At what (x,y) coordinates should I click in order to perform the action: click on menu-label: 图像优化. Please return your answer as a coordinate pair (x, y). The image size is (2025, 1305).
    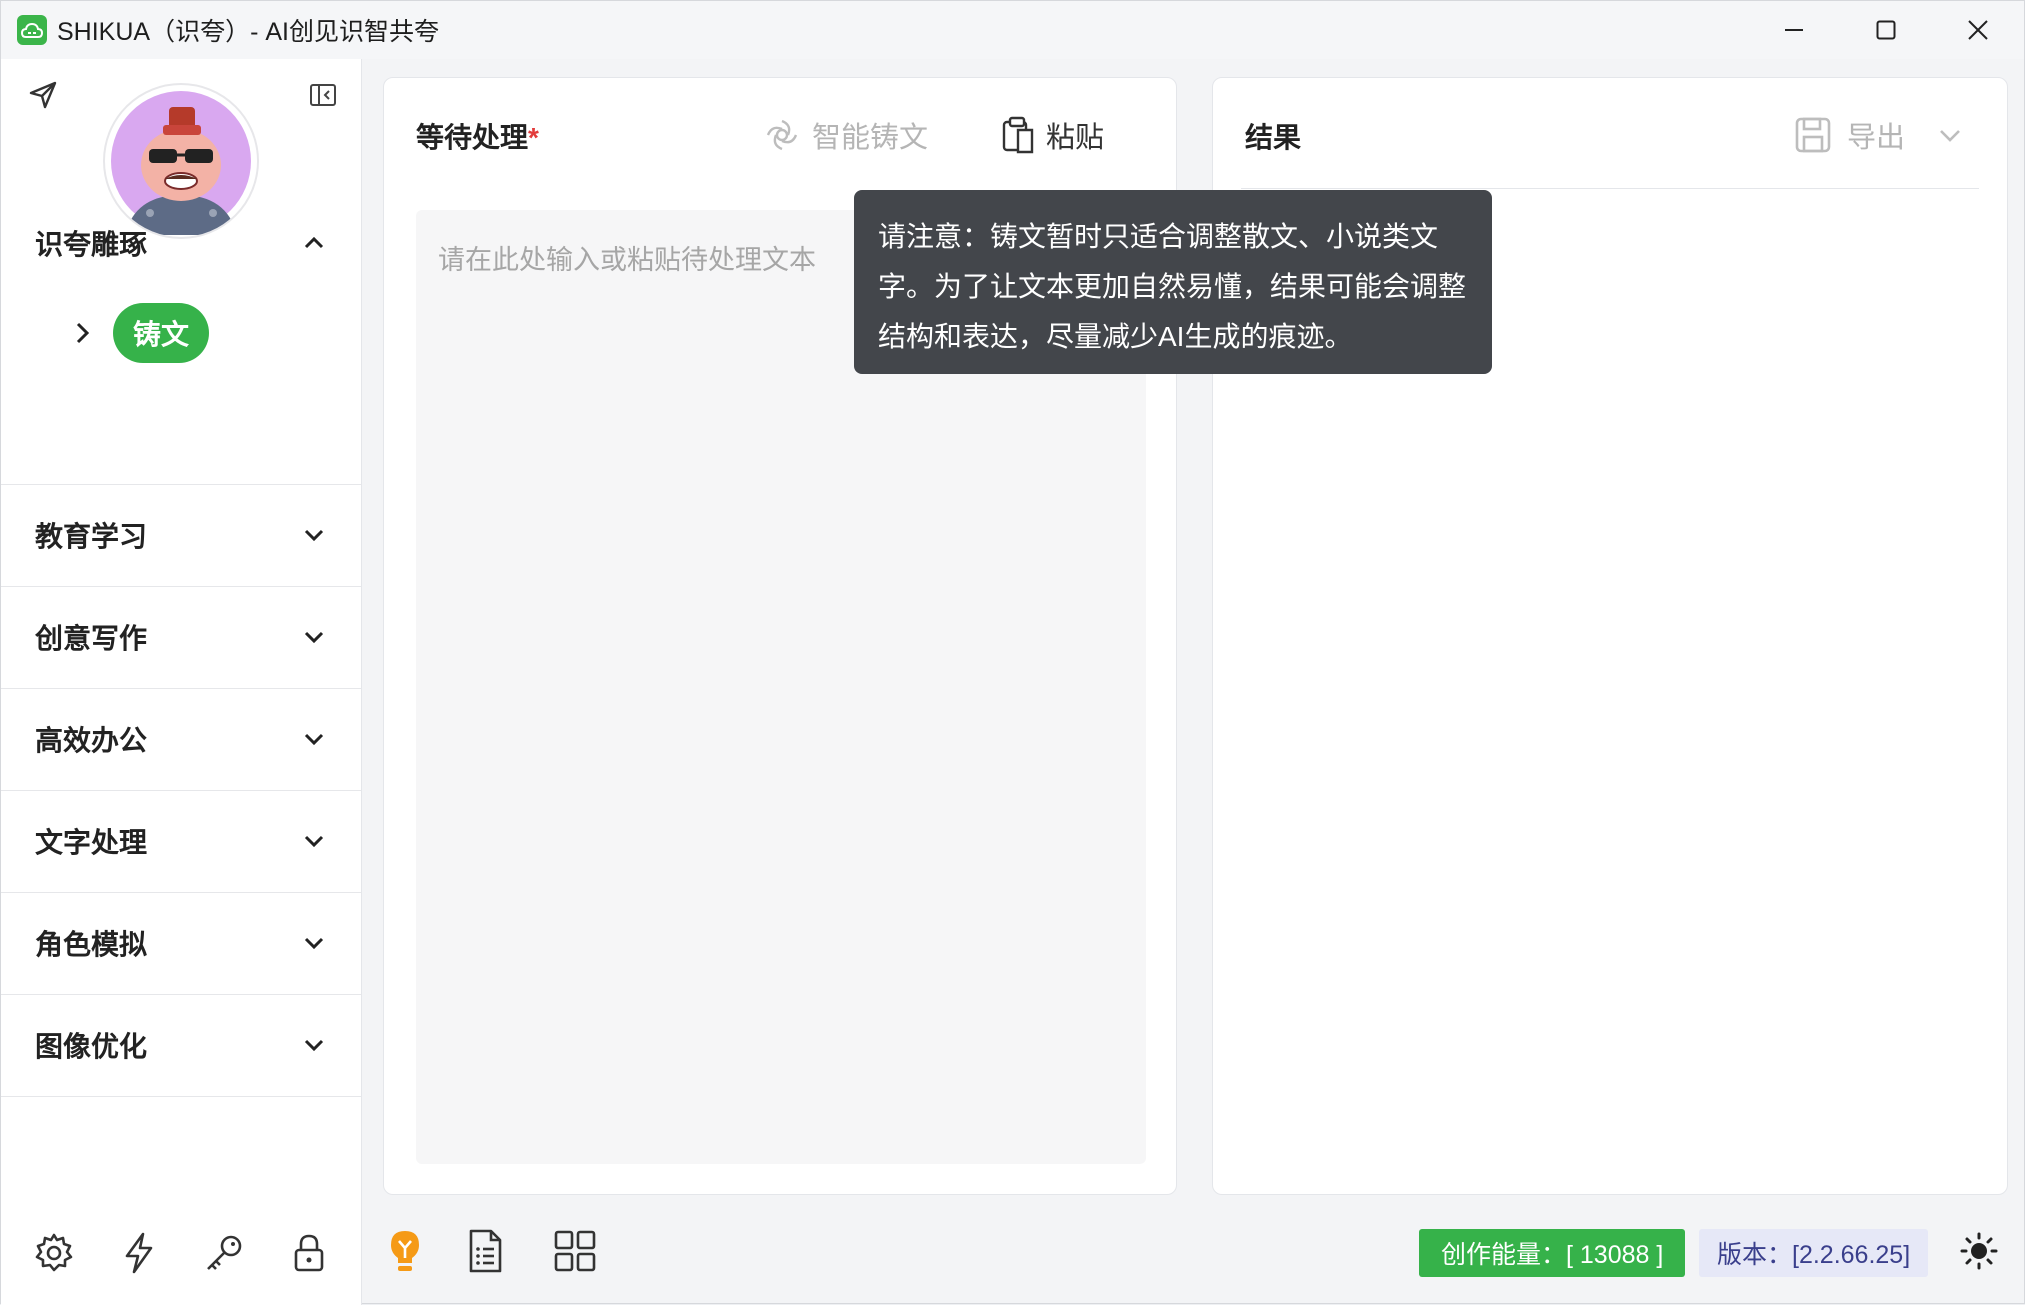
    Looking at the image, I should click on (91, 1046).